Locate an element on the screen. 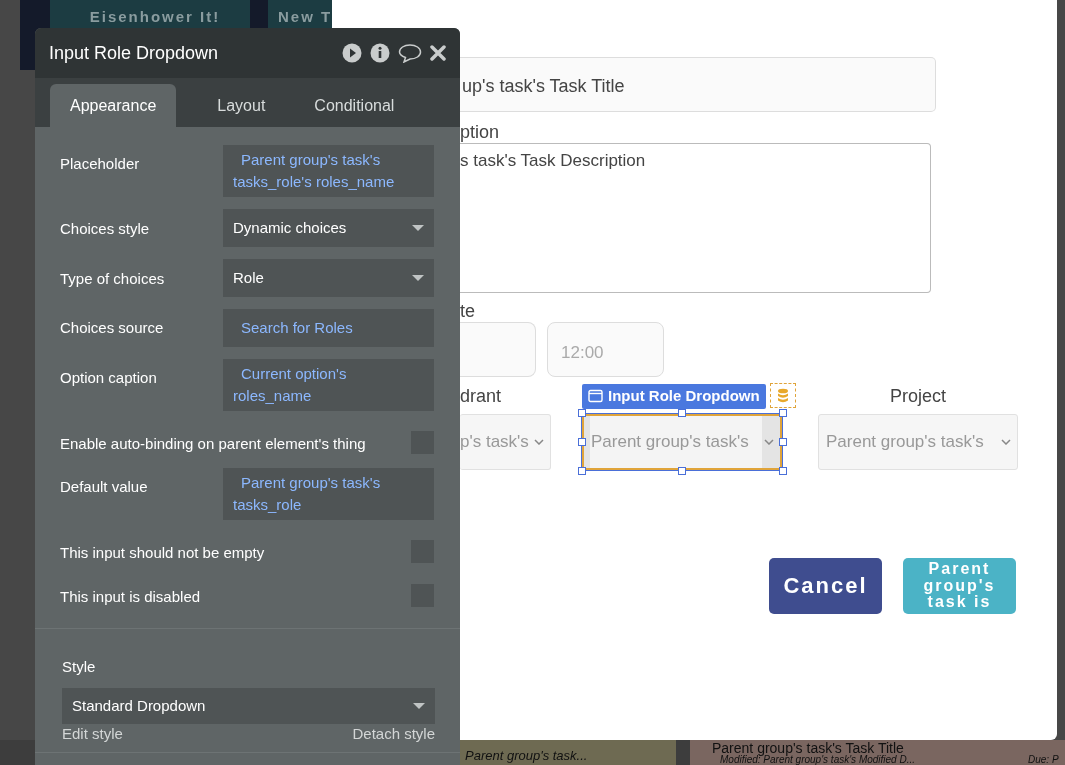  panel-title: Input Role Dropdown is located at coordinates (134, 53).